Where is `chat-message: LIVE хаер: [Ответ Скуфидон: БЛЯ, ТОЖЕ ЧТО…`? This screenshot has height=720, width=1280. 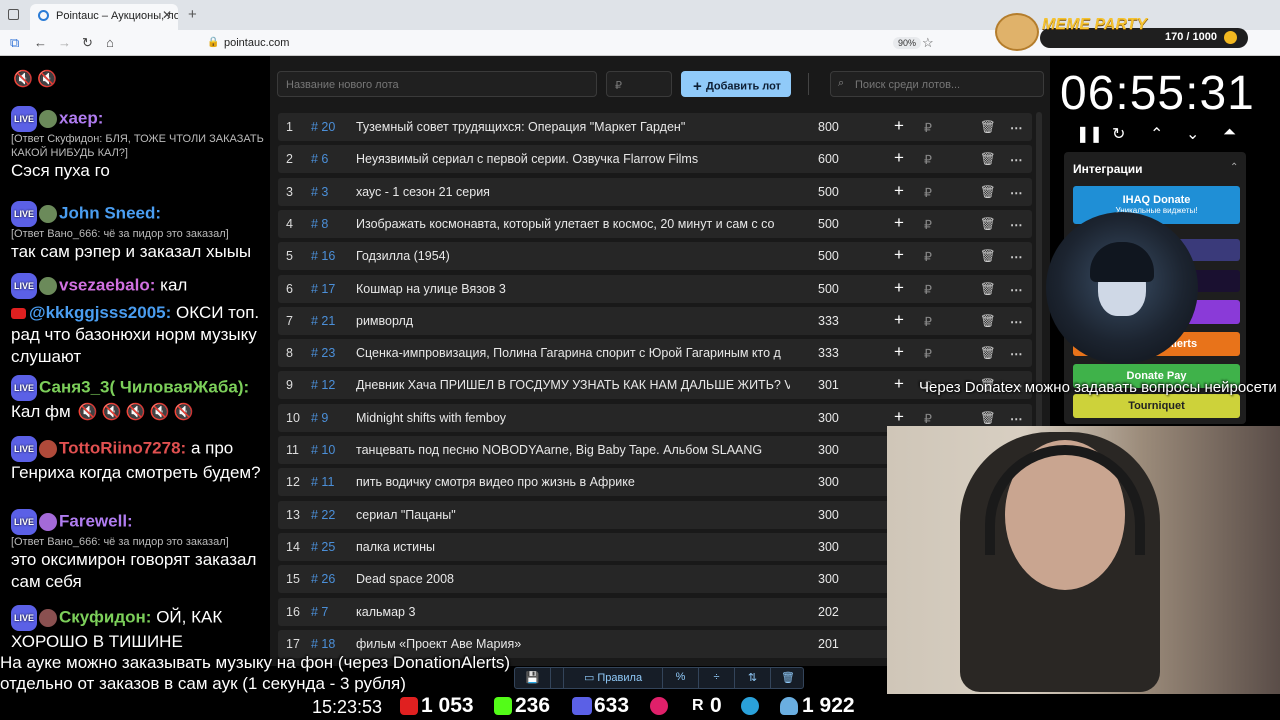 chat-message: LIVE хаер: [Ответ Скуфидон: БЛЯ, ТОЖЕ ЧТО… is located at coordinates (140, 144).